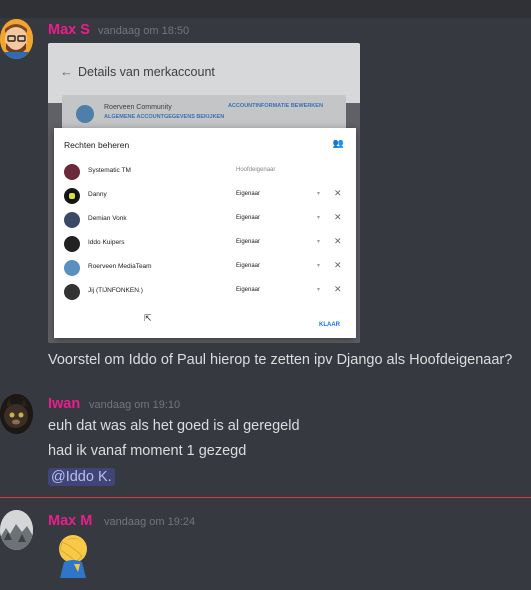  I want to click on edit-account-link: ACCOUNTINFORMATIE BEWERKEN, so click(275, 106).